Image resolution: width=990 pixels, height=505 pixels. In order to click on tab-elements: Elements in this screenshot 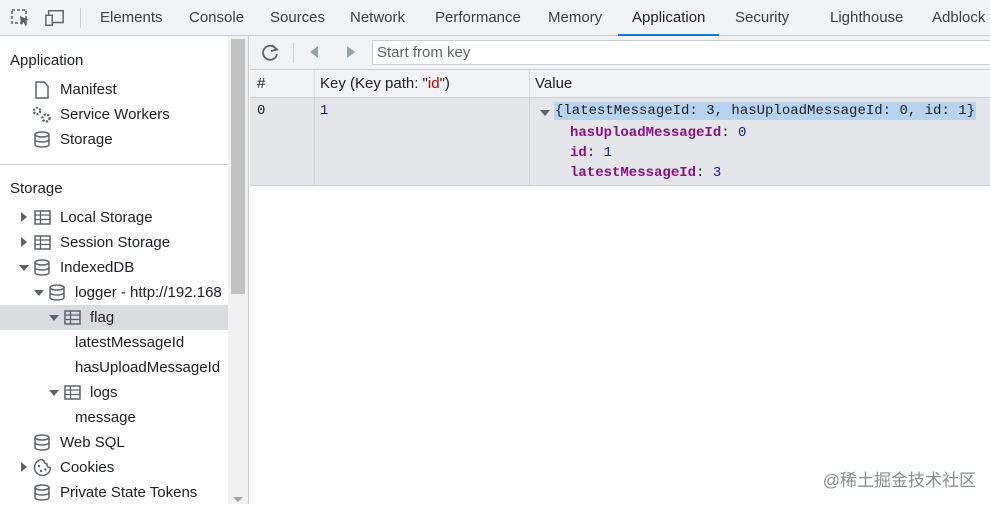, I will do `click(131, 17)`.